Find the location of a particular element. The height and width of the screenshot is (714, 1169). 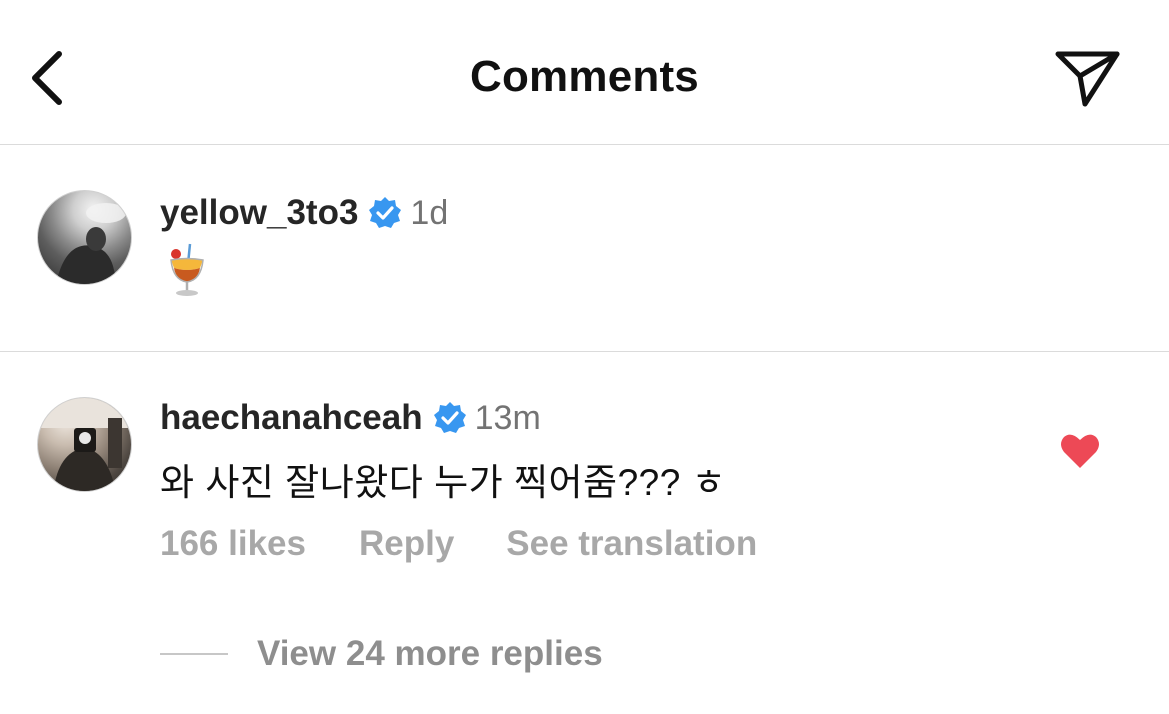

view-more-replies-button: View 24 more replies is located at coordinates (381, 654).